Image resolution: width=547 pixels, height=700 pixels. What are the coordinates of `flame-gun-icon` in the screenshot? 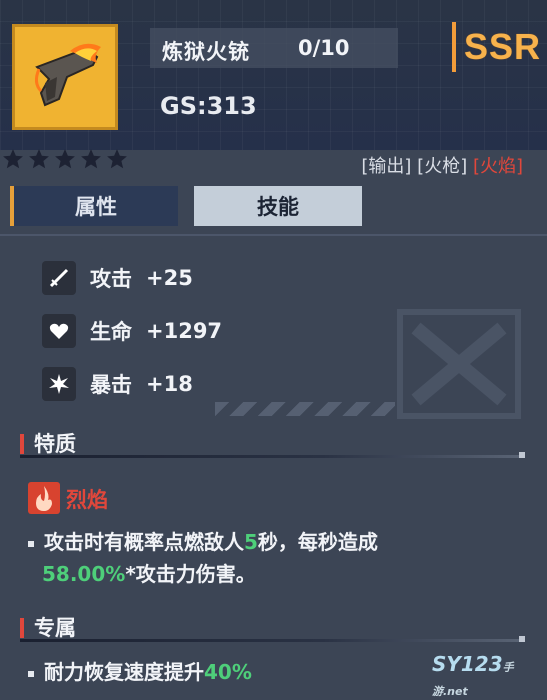 It's located at (67, 75).